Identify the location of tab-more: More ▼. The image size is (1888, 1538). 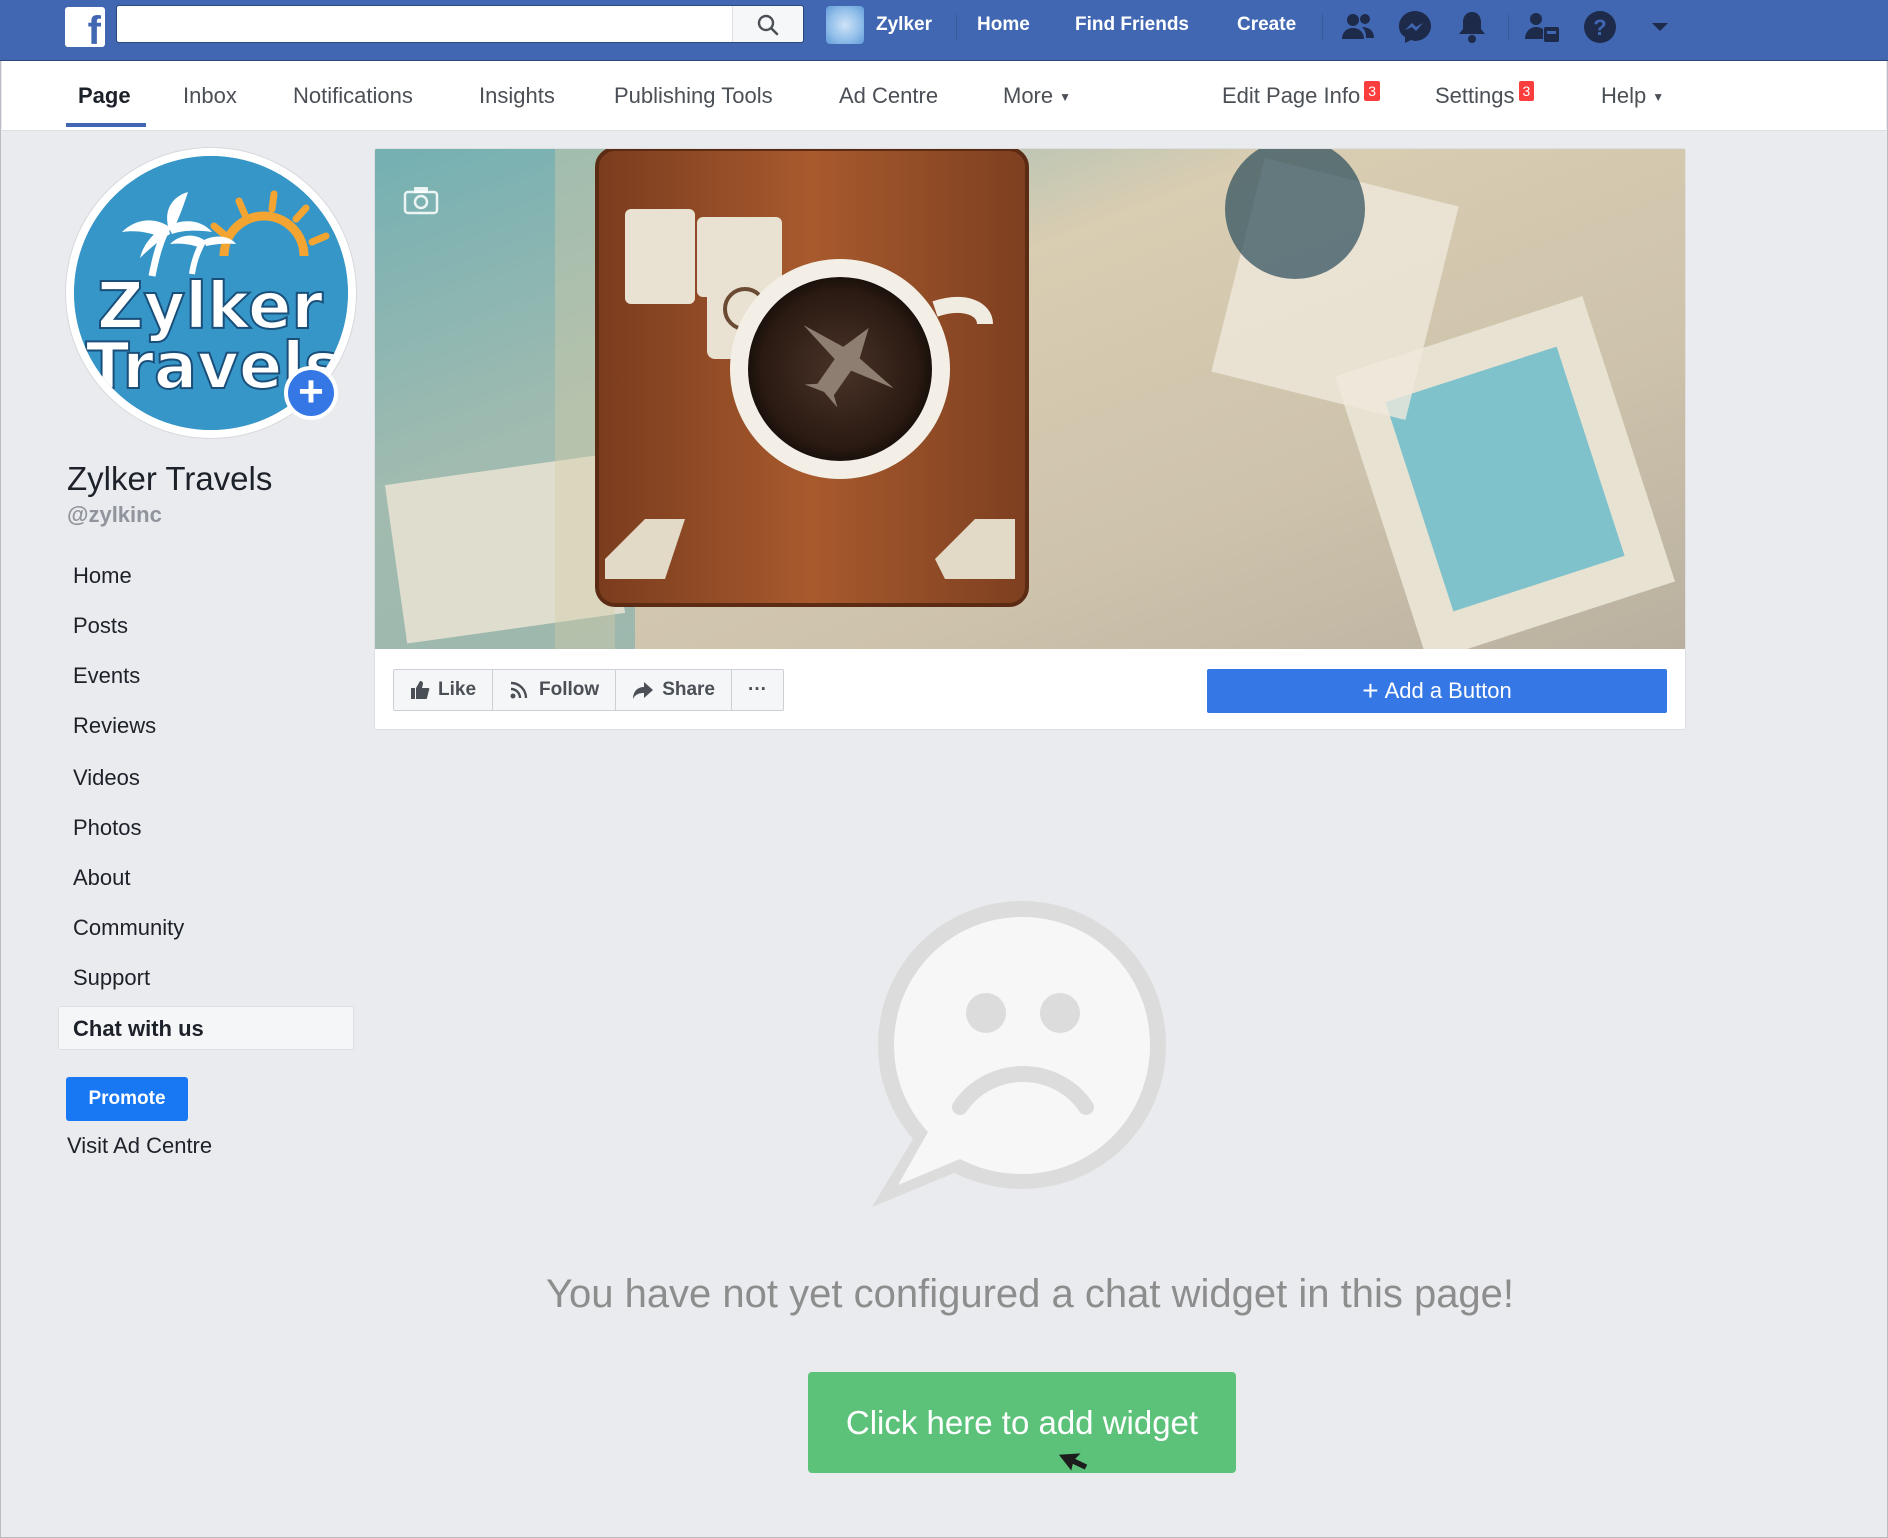
(1037, 96).